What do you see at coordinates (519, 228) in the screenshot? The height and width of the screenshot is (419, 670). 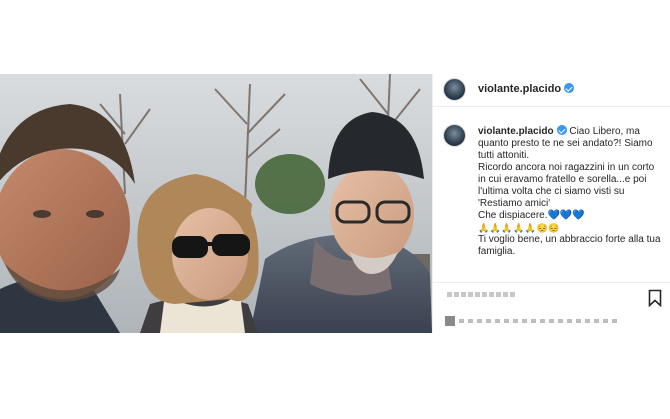 I see `emoji-row: 🙏🙏🙏🙏🙏😔😔` at bounding box center [519, 228].